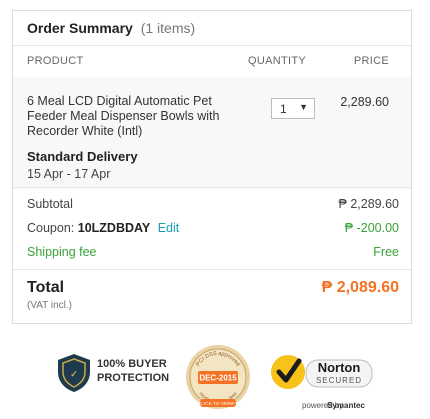  What do you see at coordinates (114, 228) in the screenshot?
I see `coupon-code: 10LZDBDAY` at bounding box center [114, 228].